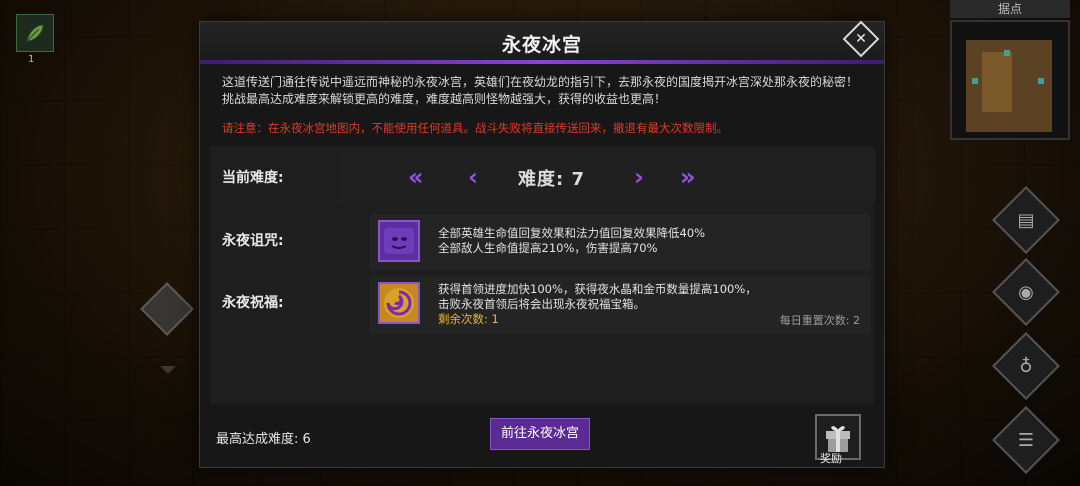  I want to click on reward-label: 奖励, so click(831, 458).